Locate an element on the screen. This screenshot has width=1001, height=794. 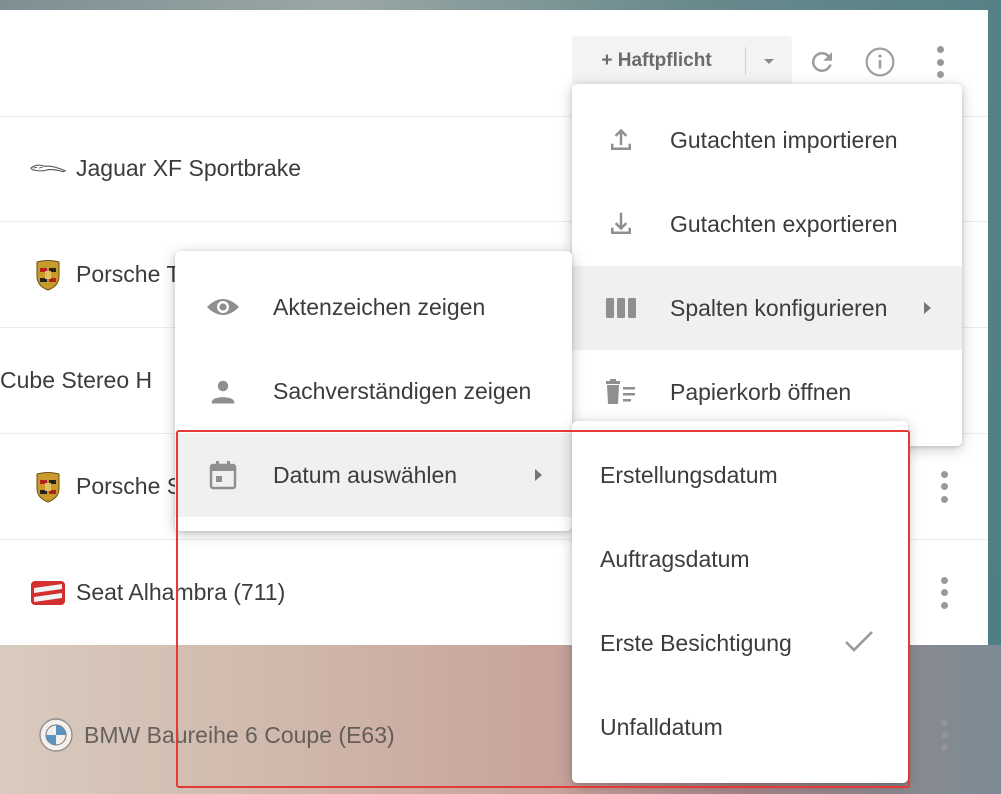
upload-icon is located at coordinates (621, 140).